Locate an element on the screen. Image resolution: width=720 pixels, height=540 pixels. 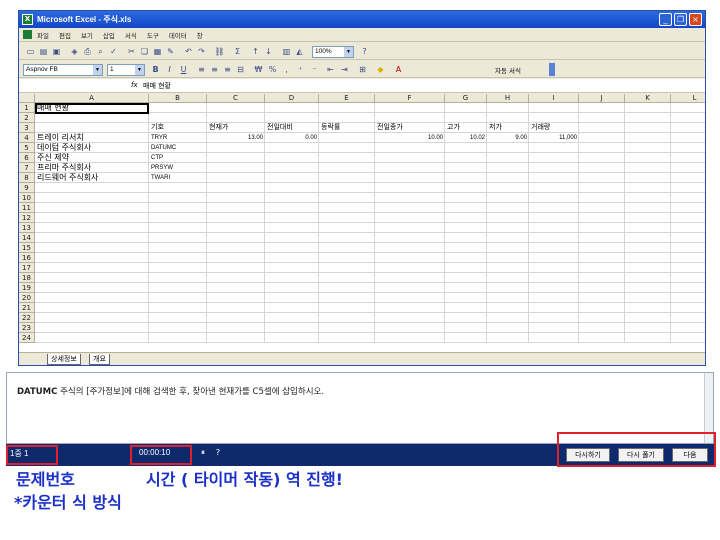
fill-color-icon: ◆ is located at coordinates (380, 69).